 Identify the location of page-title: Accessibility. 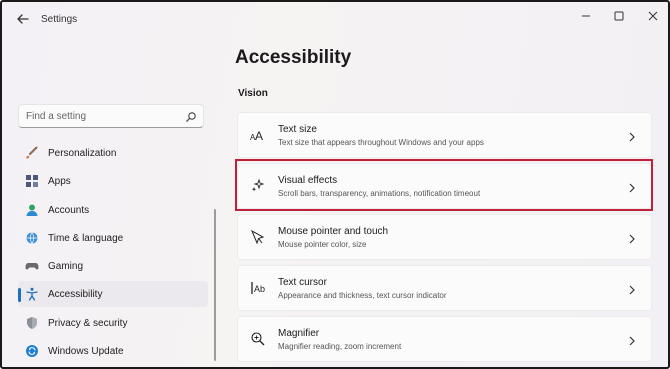
(293, 57).